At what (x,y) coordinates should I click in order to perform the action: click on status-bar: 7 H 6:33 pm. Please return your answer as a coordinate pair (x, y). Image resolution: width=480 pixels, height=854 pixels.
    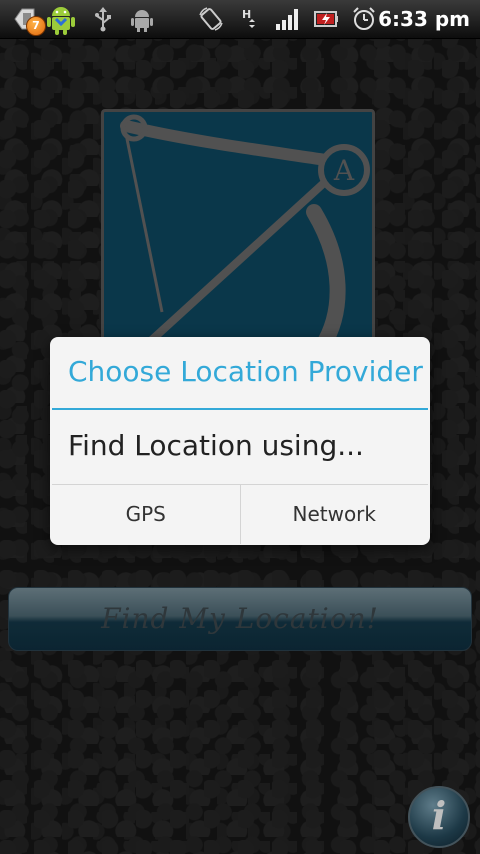
    Looking at the image, I should click on (240, 19).